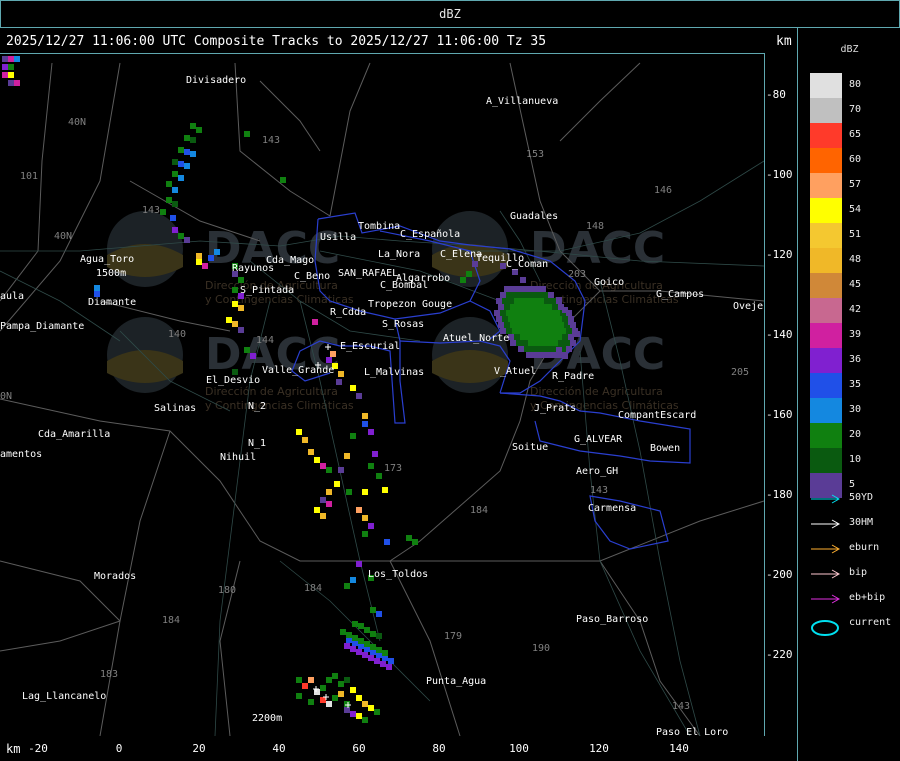 Image resolution: width=900 pixels, height=761 pixels. Describe the element at coordinates (597, 471) in the screenshot. I see `place-label: Aero_GH` at that location.